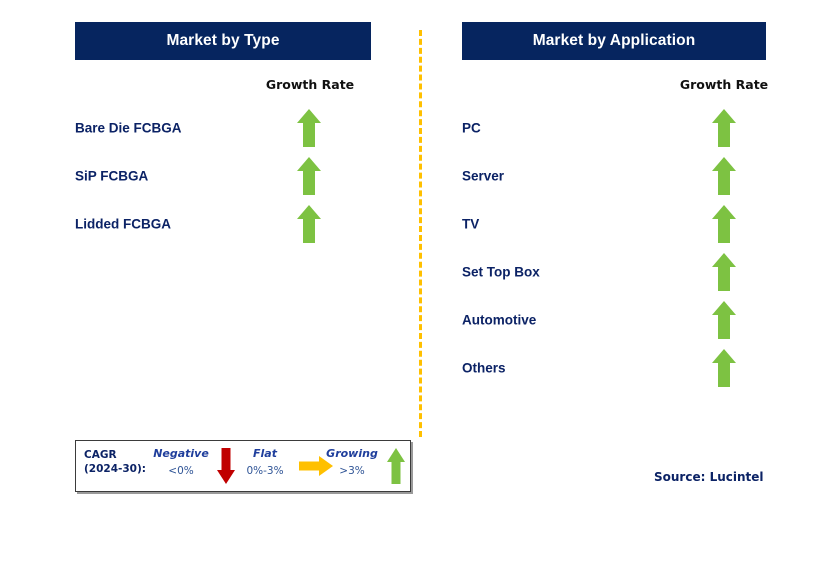 This screenshot has height=562, width=829. What do you see at coordinates (614, 272) in the screenshot?
I see `table-row: Set Top Box` at bounding box center [614, 272].